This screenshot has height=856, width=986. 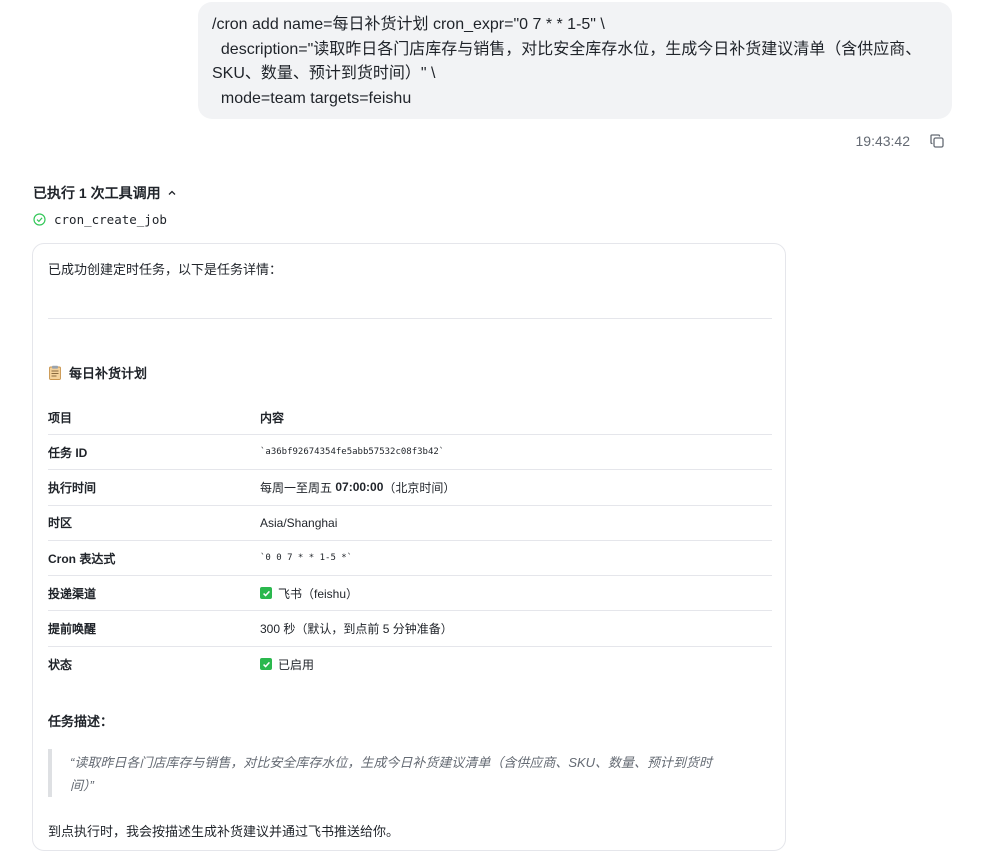 What do you see at coordinates (39, 219) in the screenshot?
I see `success-check-icon` at bounding box center [39, 219].